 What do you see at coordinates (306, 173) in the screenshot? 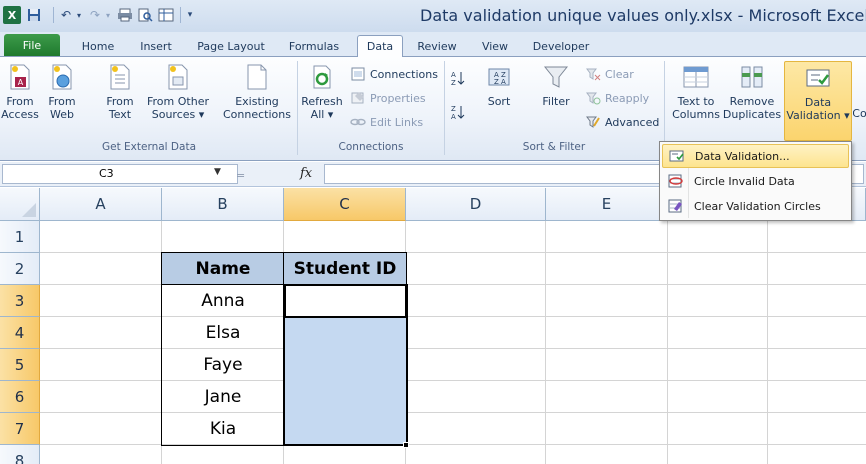
I see `insert-function-icon: fx` at bounding box center [306, 173].